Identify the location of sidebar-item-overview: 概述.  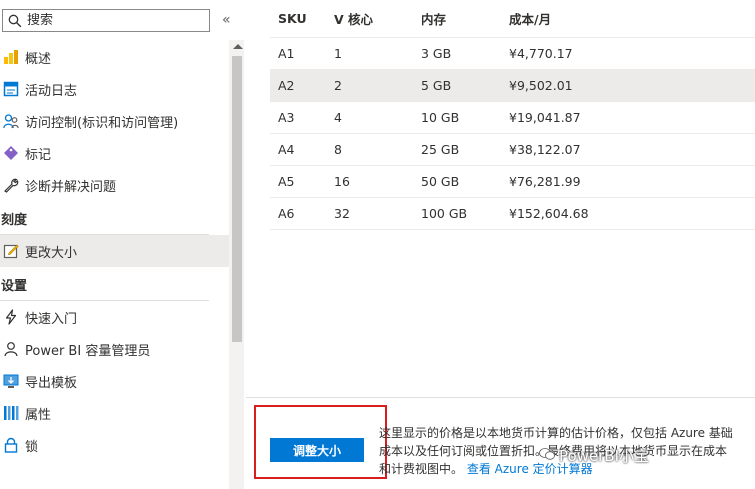
(114, 57).